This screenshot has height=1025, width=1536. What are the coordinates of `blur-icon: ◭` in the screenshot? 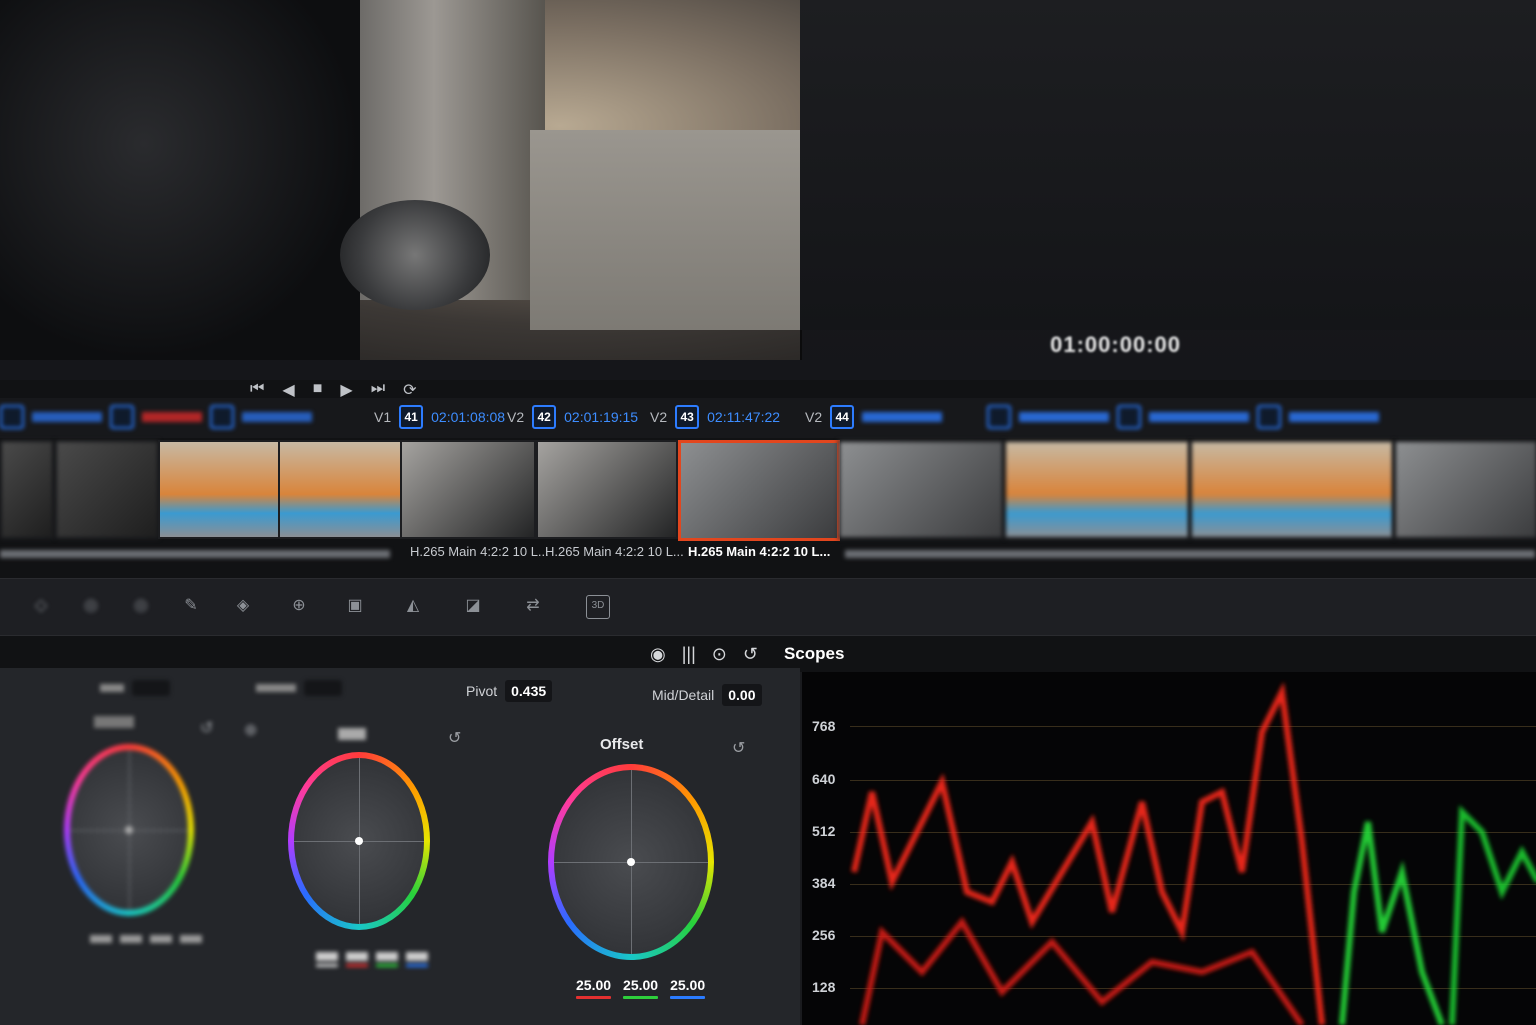 It's located at (413, 606).